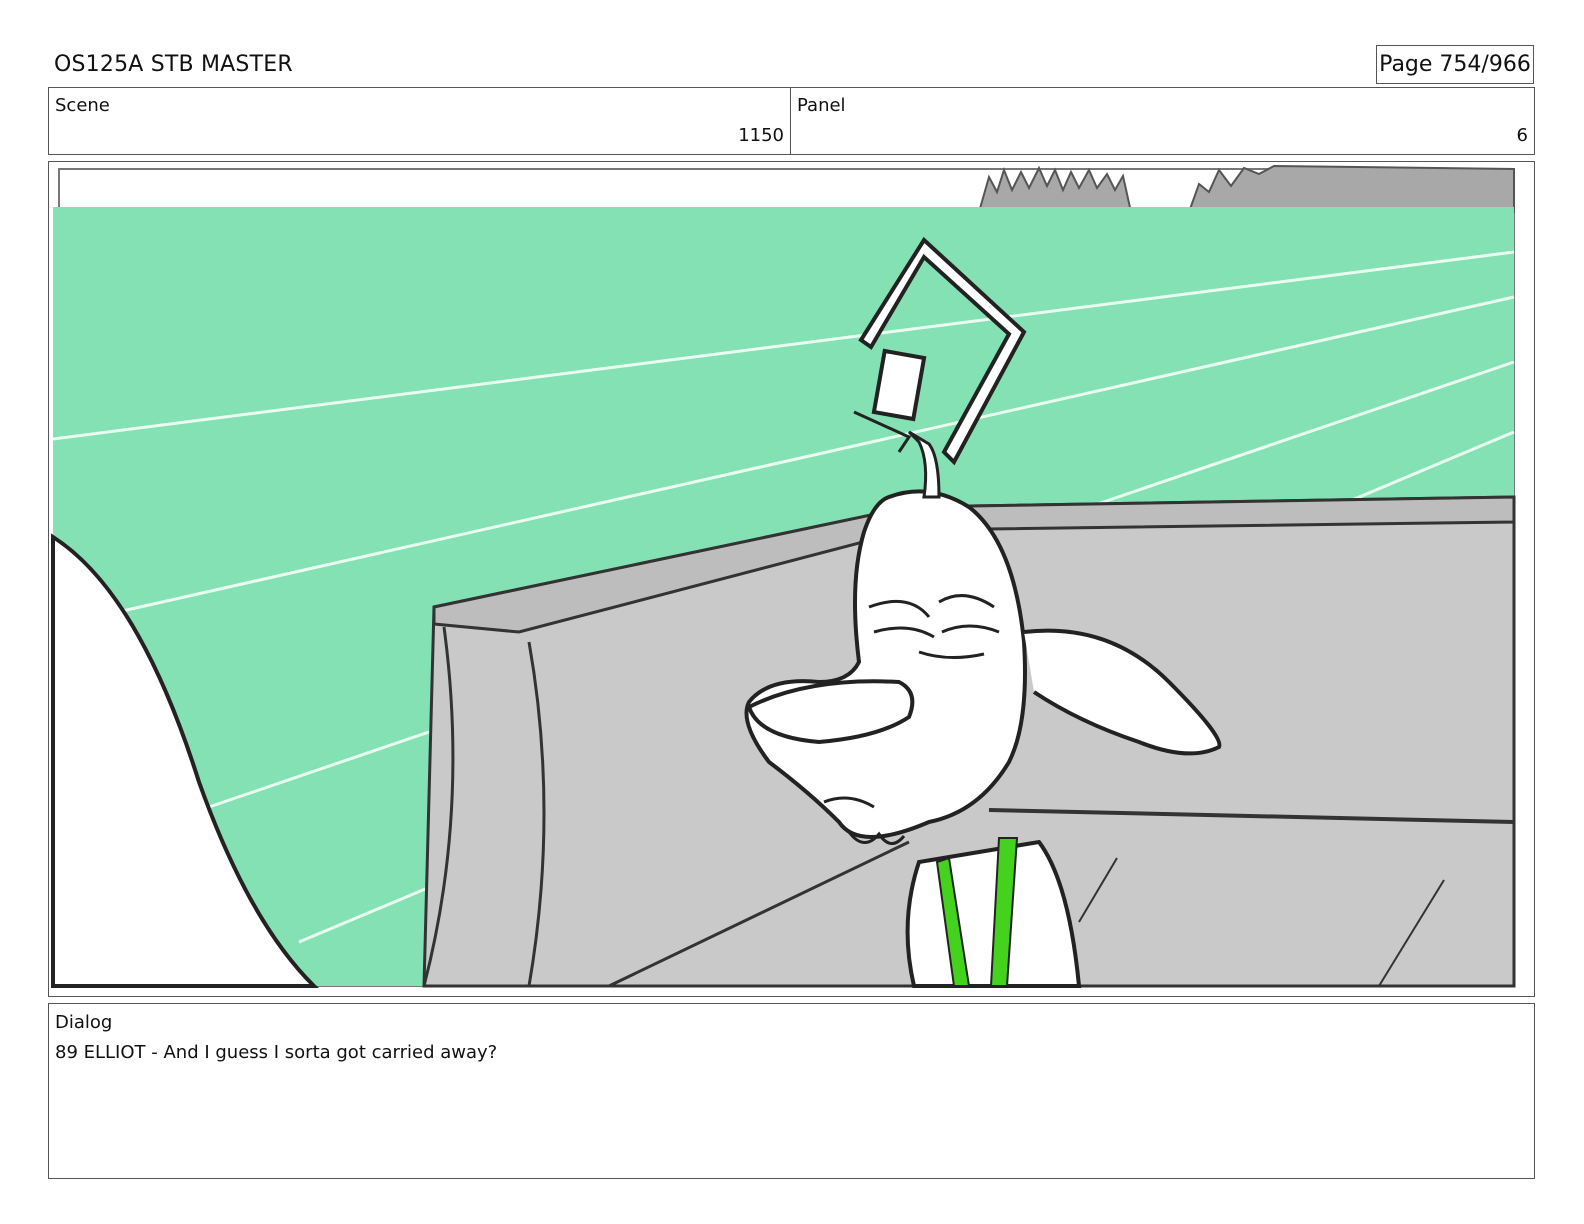 This screenshot has height=1224, width=1584. What do you see at coordinates (899, 385) in the screenshot?
I see `character-tag` at bounding box center [899, 385].